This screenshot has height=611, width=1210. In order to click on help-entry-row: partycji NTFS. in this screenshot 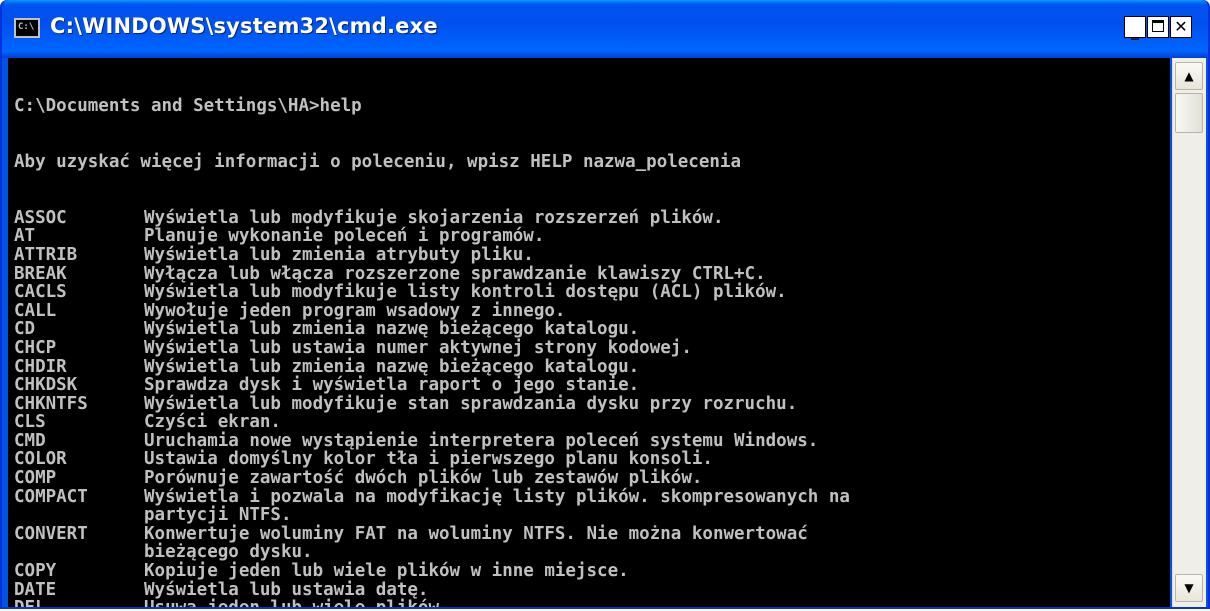, I will do `click(432, 515)`.